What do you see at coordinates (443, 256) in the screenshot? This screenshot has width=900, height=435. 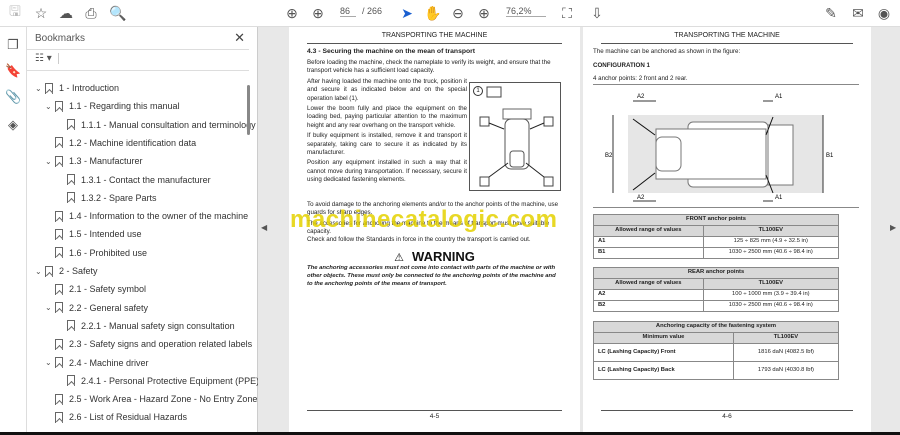 I see `warning-title: WARNING` at bounding box center [443, 256].